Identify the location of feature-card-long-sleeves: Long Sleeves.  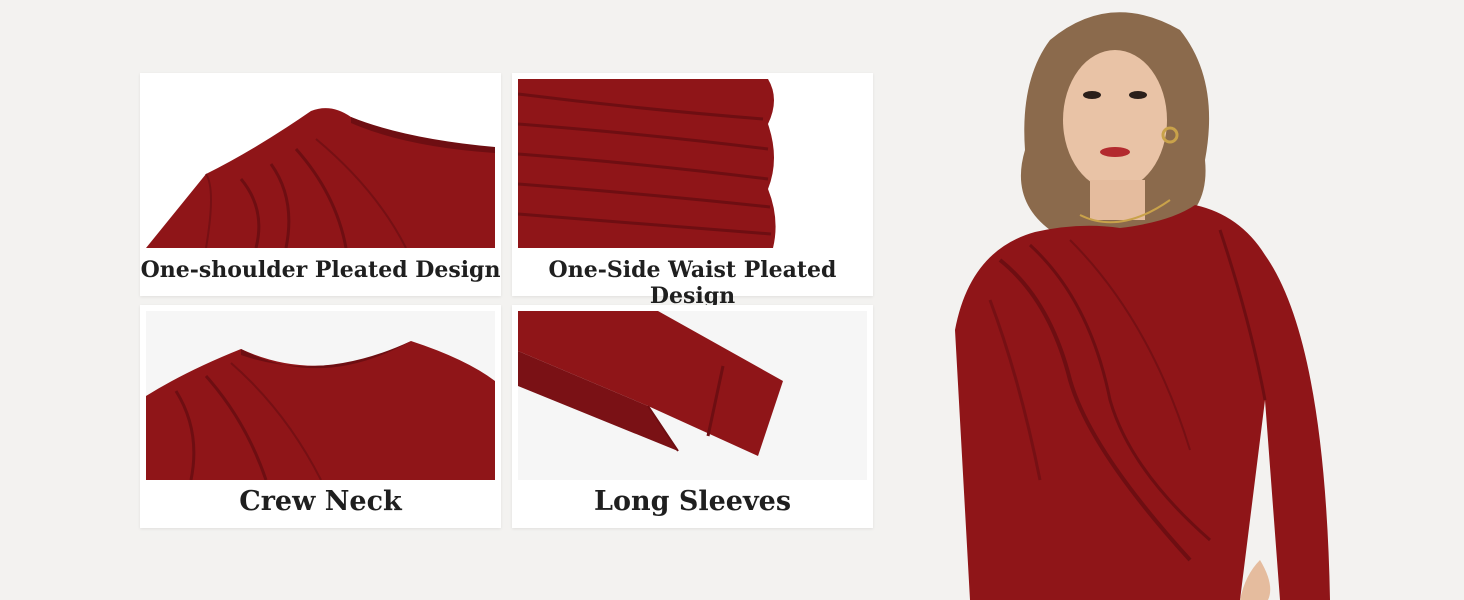
(692, 416).